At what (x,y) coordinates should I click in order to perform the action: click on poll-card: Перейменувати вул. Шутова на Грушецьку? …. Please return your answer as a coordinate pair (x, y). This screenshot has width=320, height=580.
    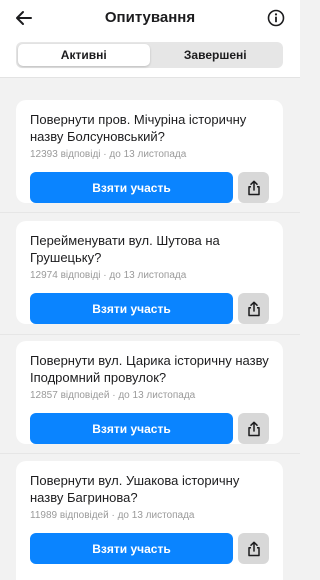
    Looking at the image, I should click on (149, 272).